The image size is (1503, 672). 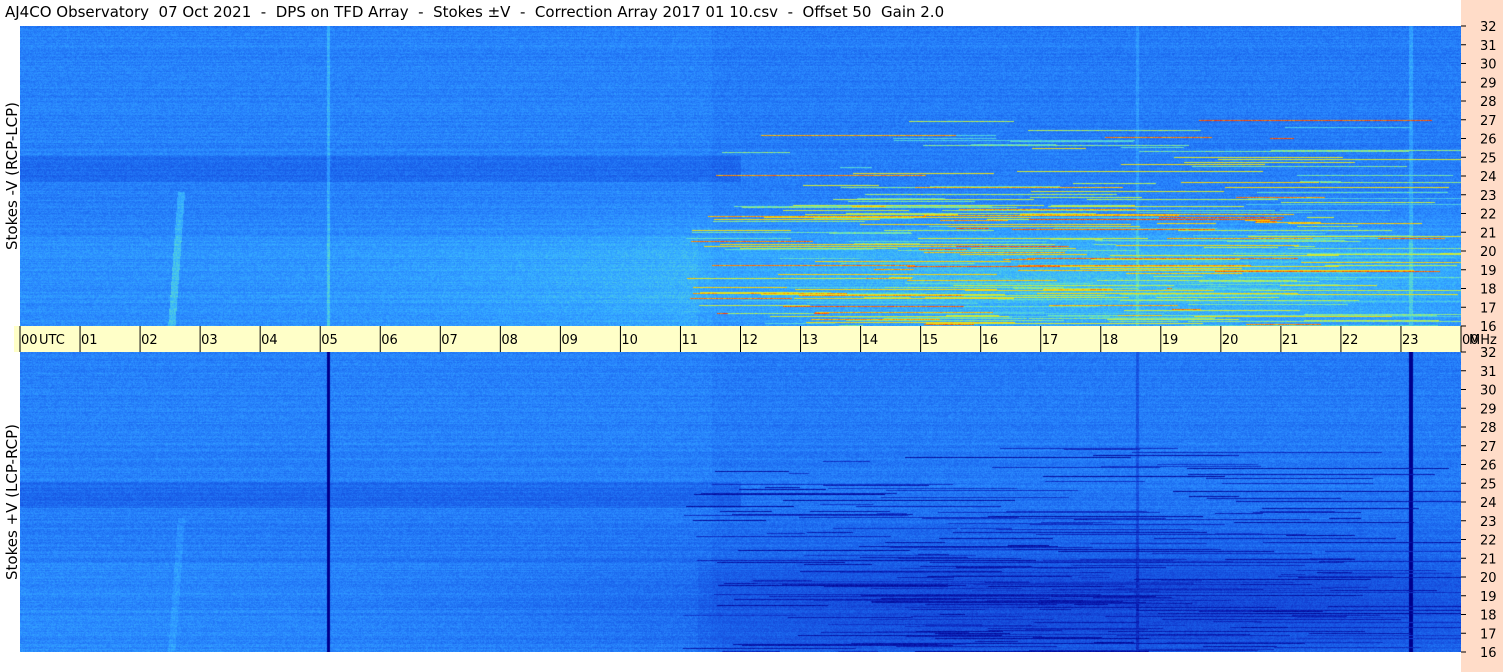 I want to click on time-tick-label: 23, so click(x=1410, y=340).